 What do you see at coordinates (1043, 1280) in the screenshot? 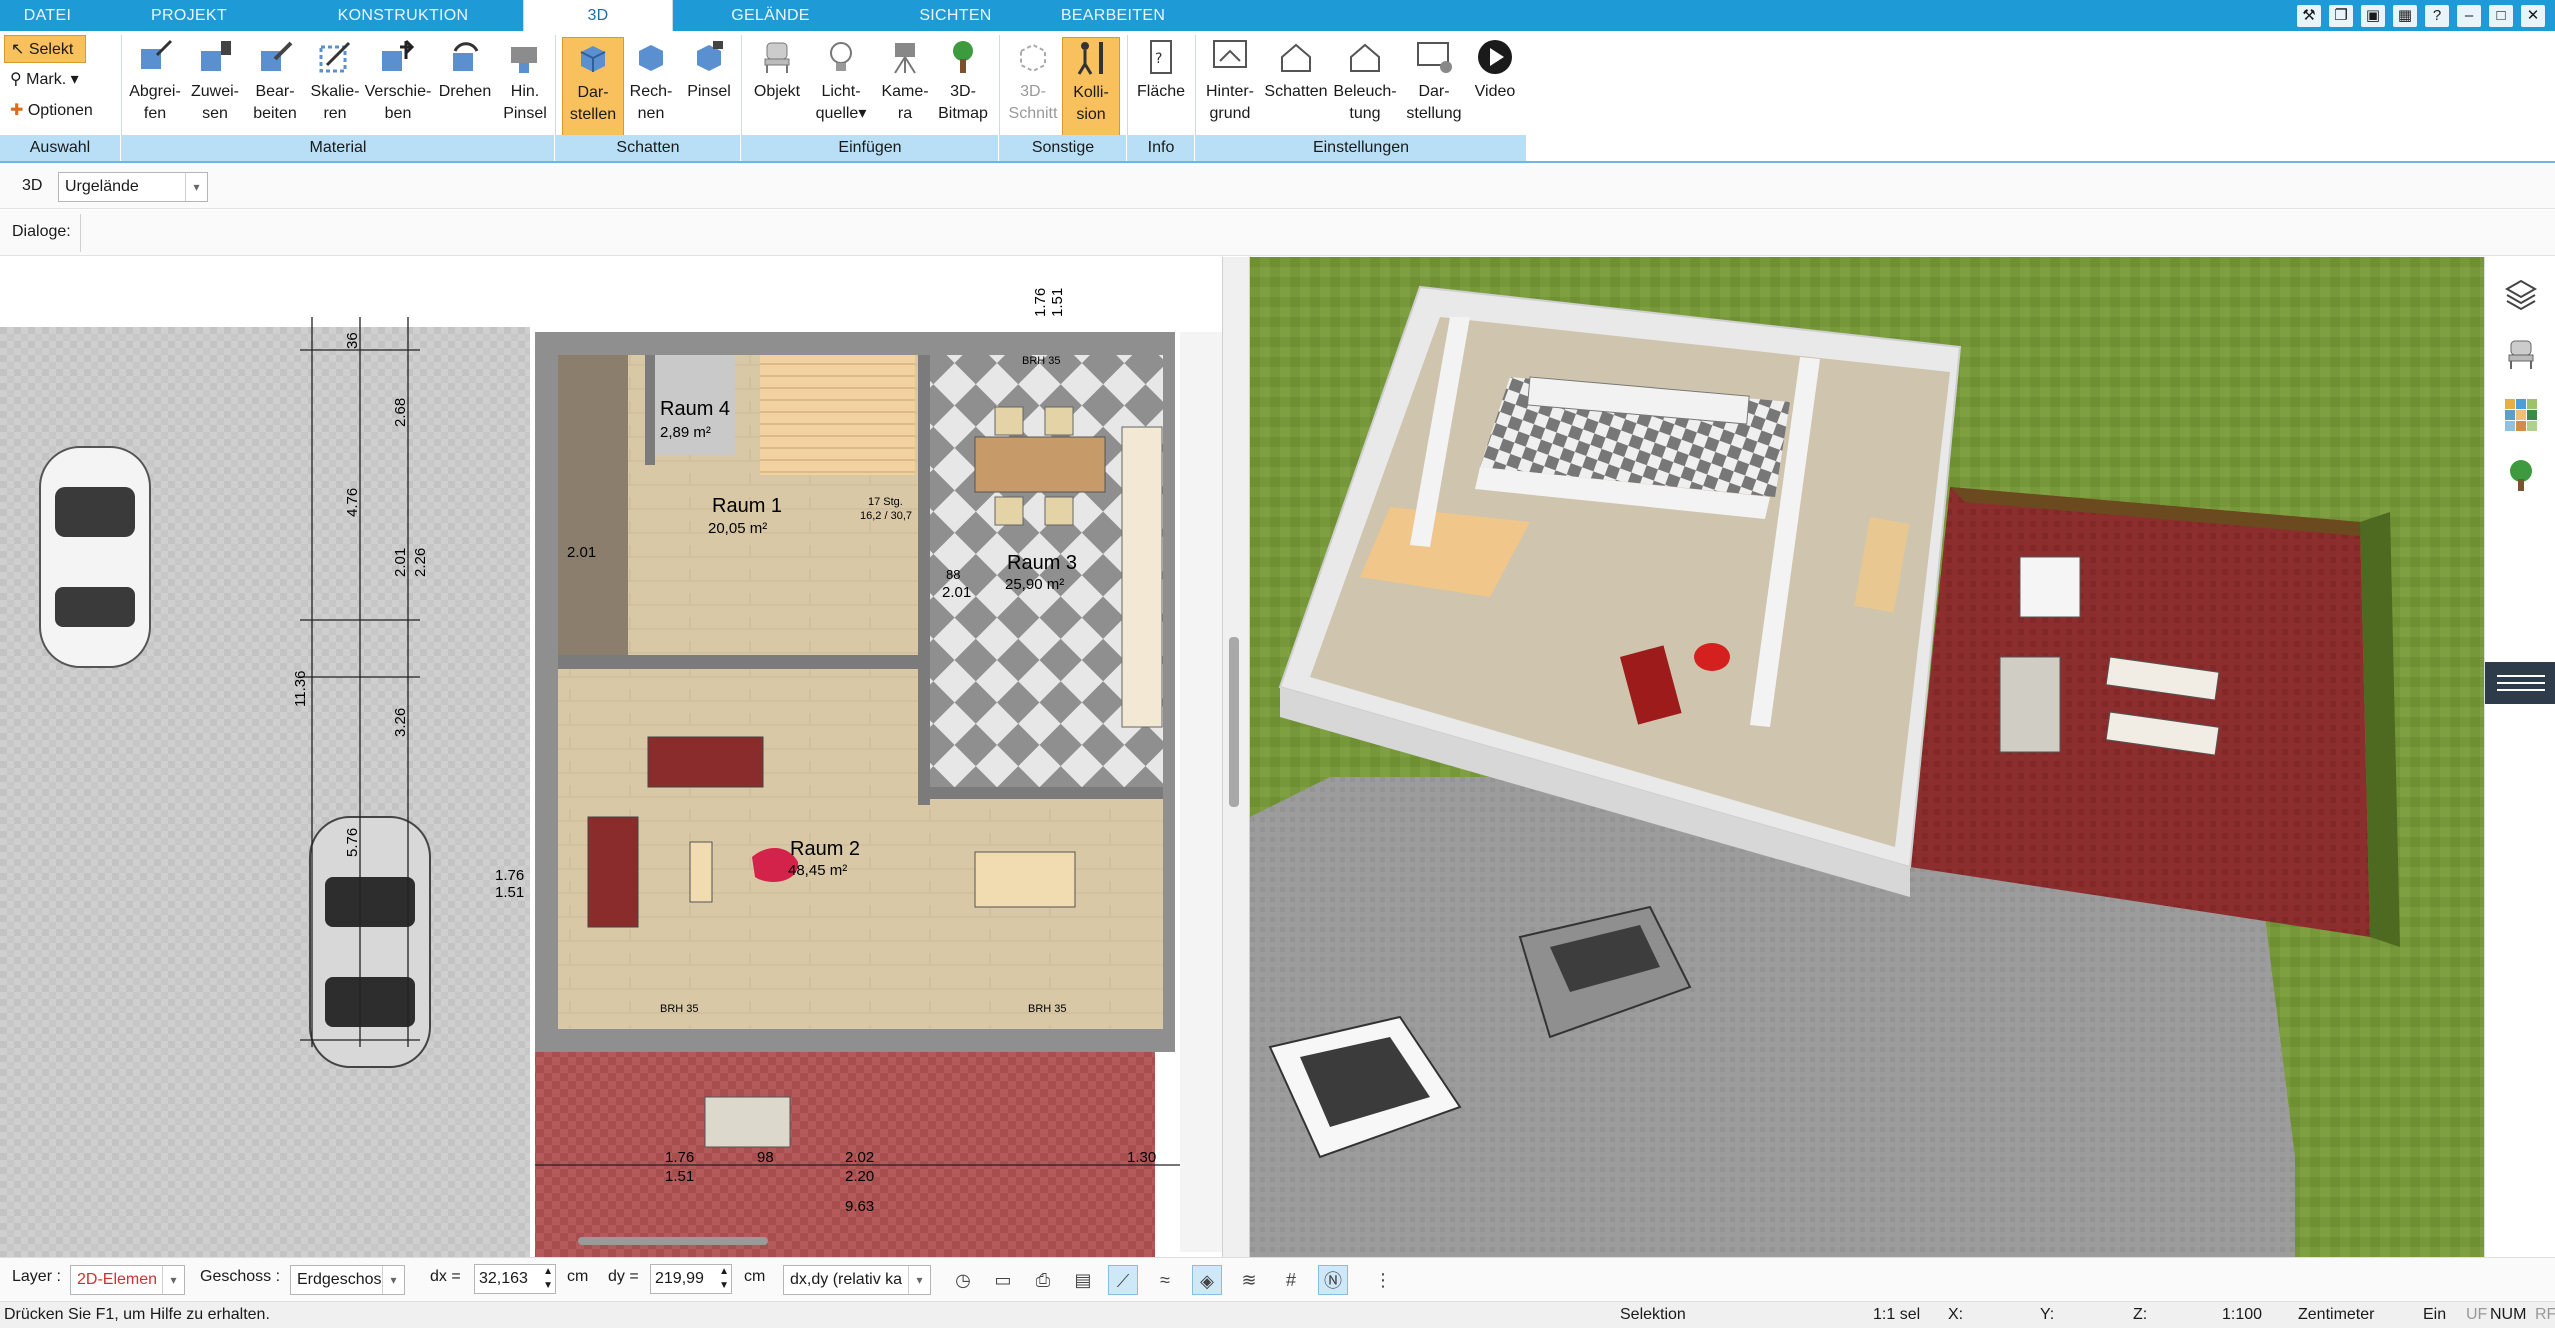
I see `print-icon: ⎙` at bounding box center [1043, 1280].